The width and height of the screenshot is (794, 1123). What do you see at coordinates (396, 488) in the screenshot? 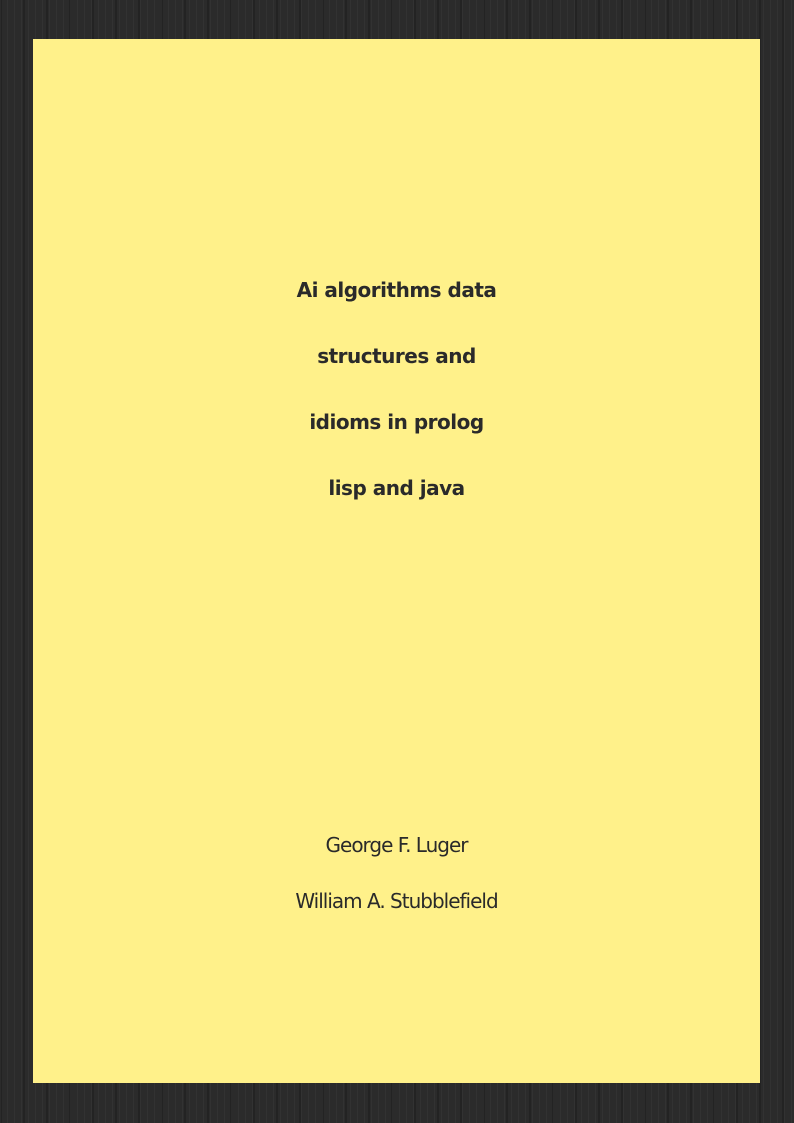
I see `title-line-4: lisp and java` at bounding box center [396, 488].